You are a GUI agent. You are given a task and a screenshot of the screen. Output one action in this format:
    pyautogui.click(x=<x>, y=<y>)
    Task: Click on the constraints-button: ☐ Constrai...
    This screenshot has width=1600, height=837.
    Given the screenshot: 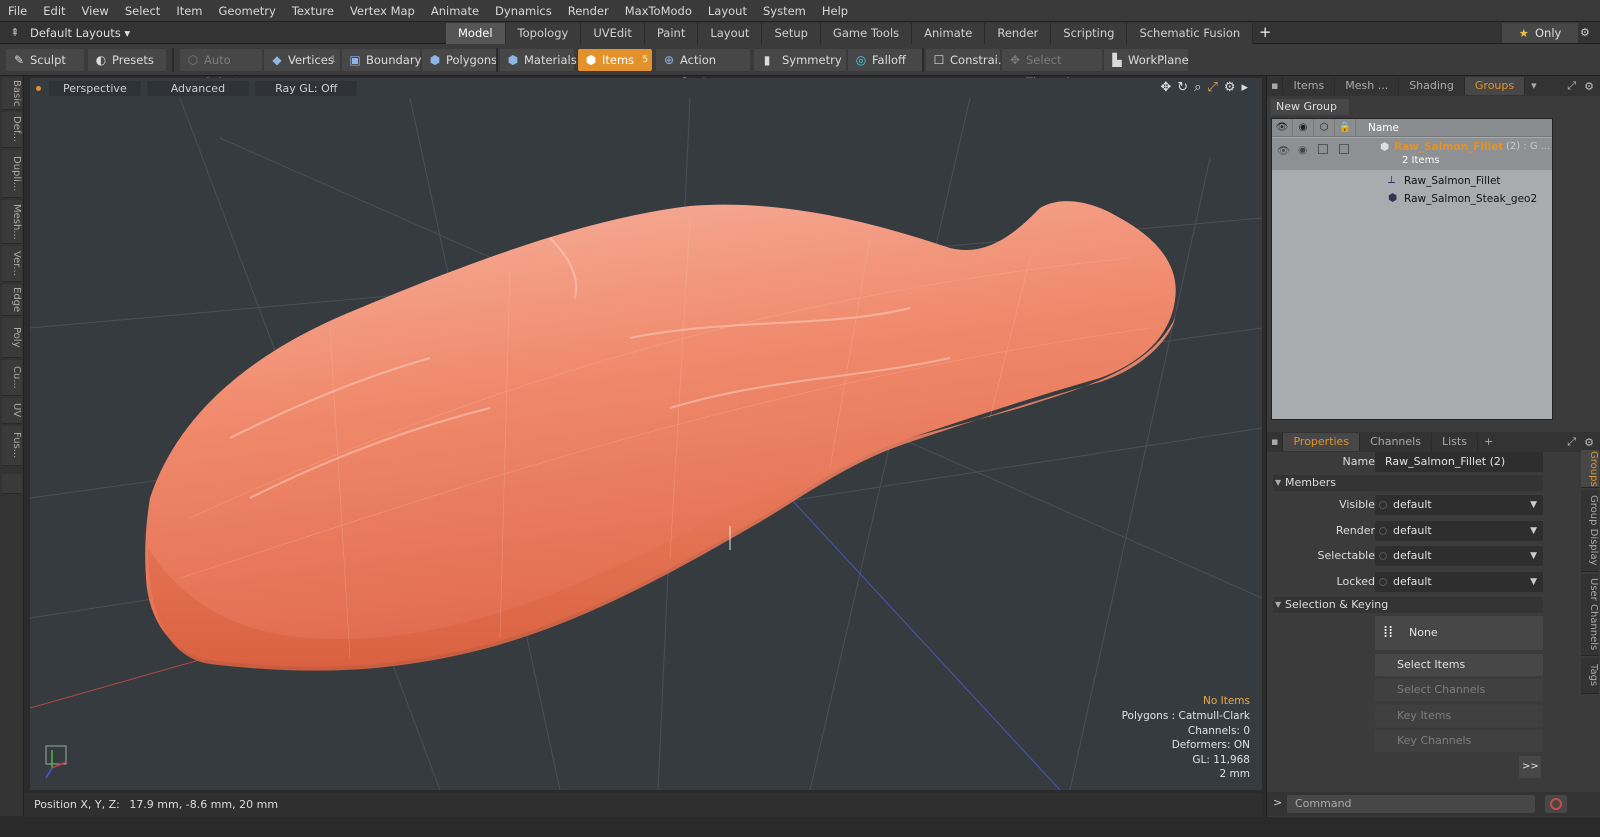 What is the action you would take?
    pyautogui.click(x=967, y=60)
    